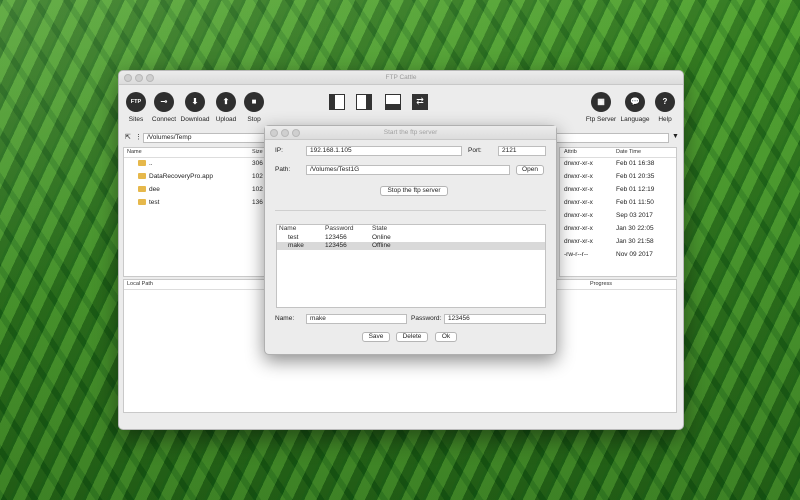 The image size is (800, 500). Describe the element at coordinates (356, 319) in the screenshot. I see `name-field: make` at that location.